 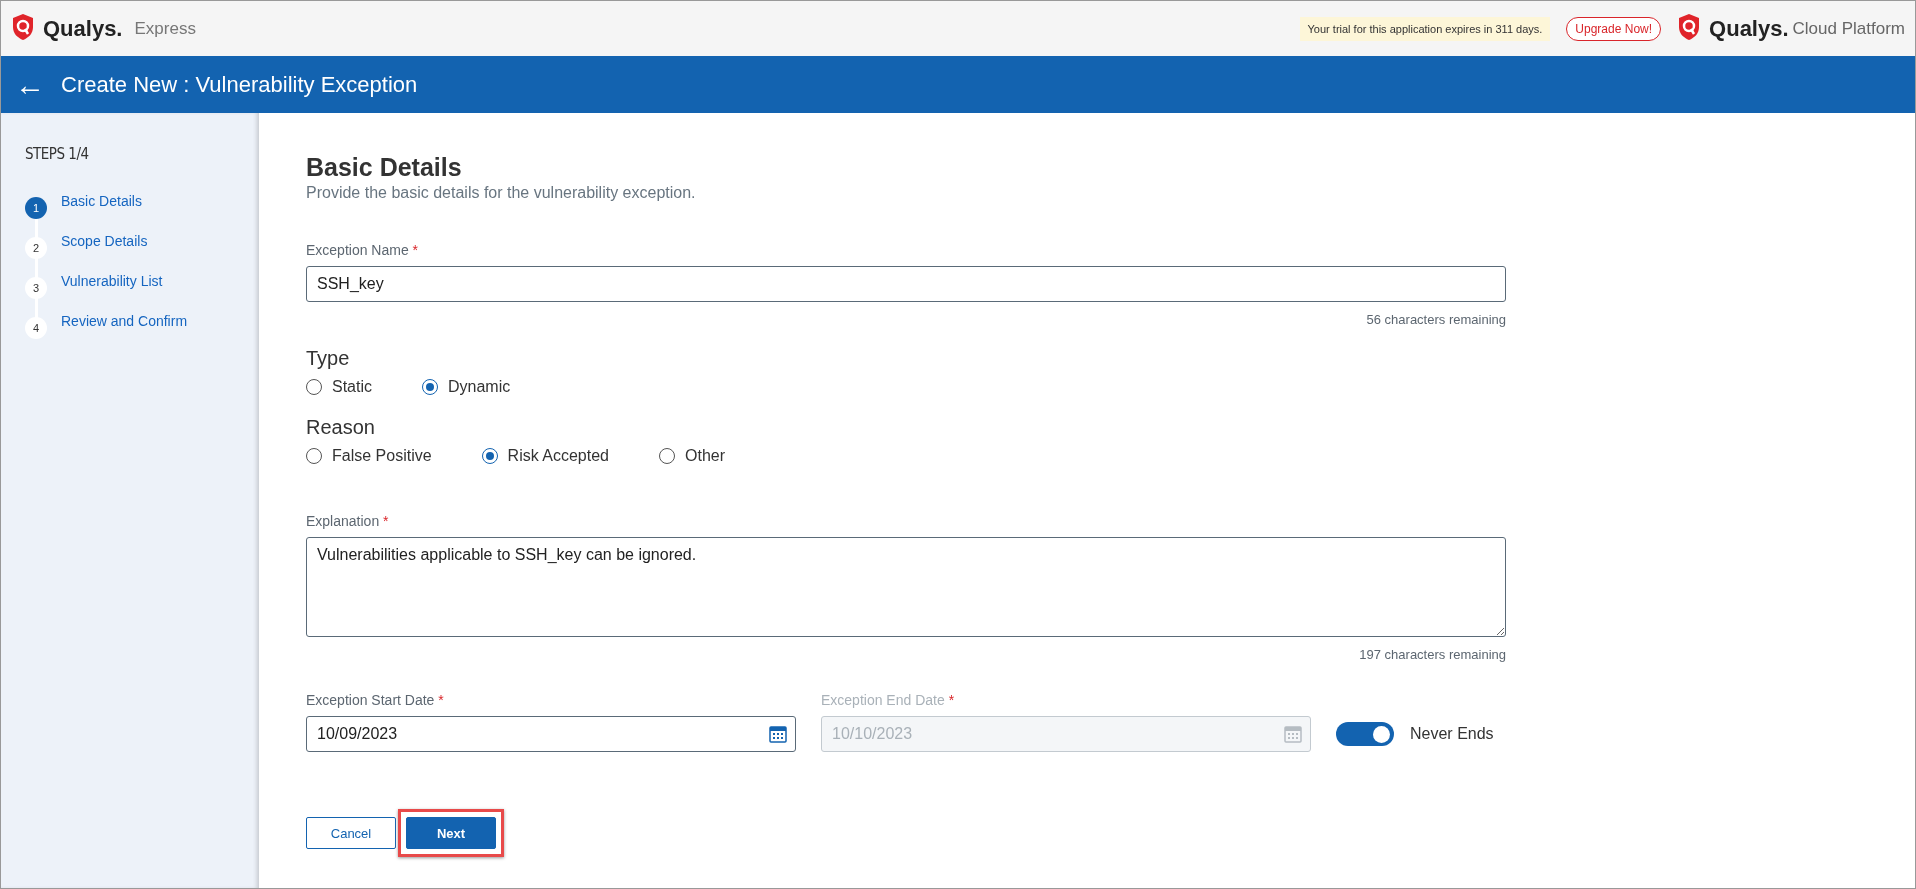 What do you see at coordinates (352, 387) in the screenshot?
I see `radio-label: Static` at bounding box center [352, 387].